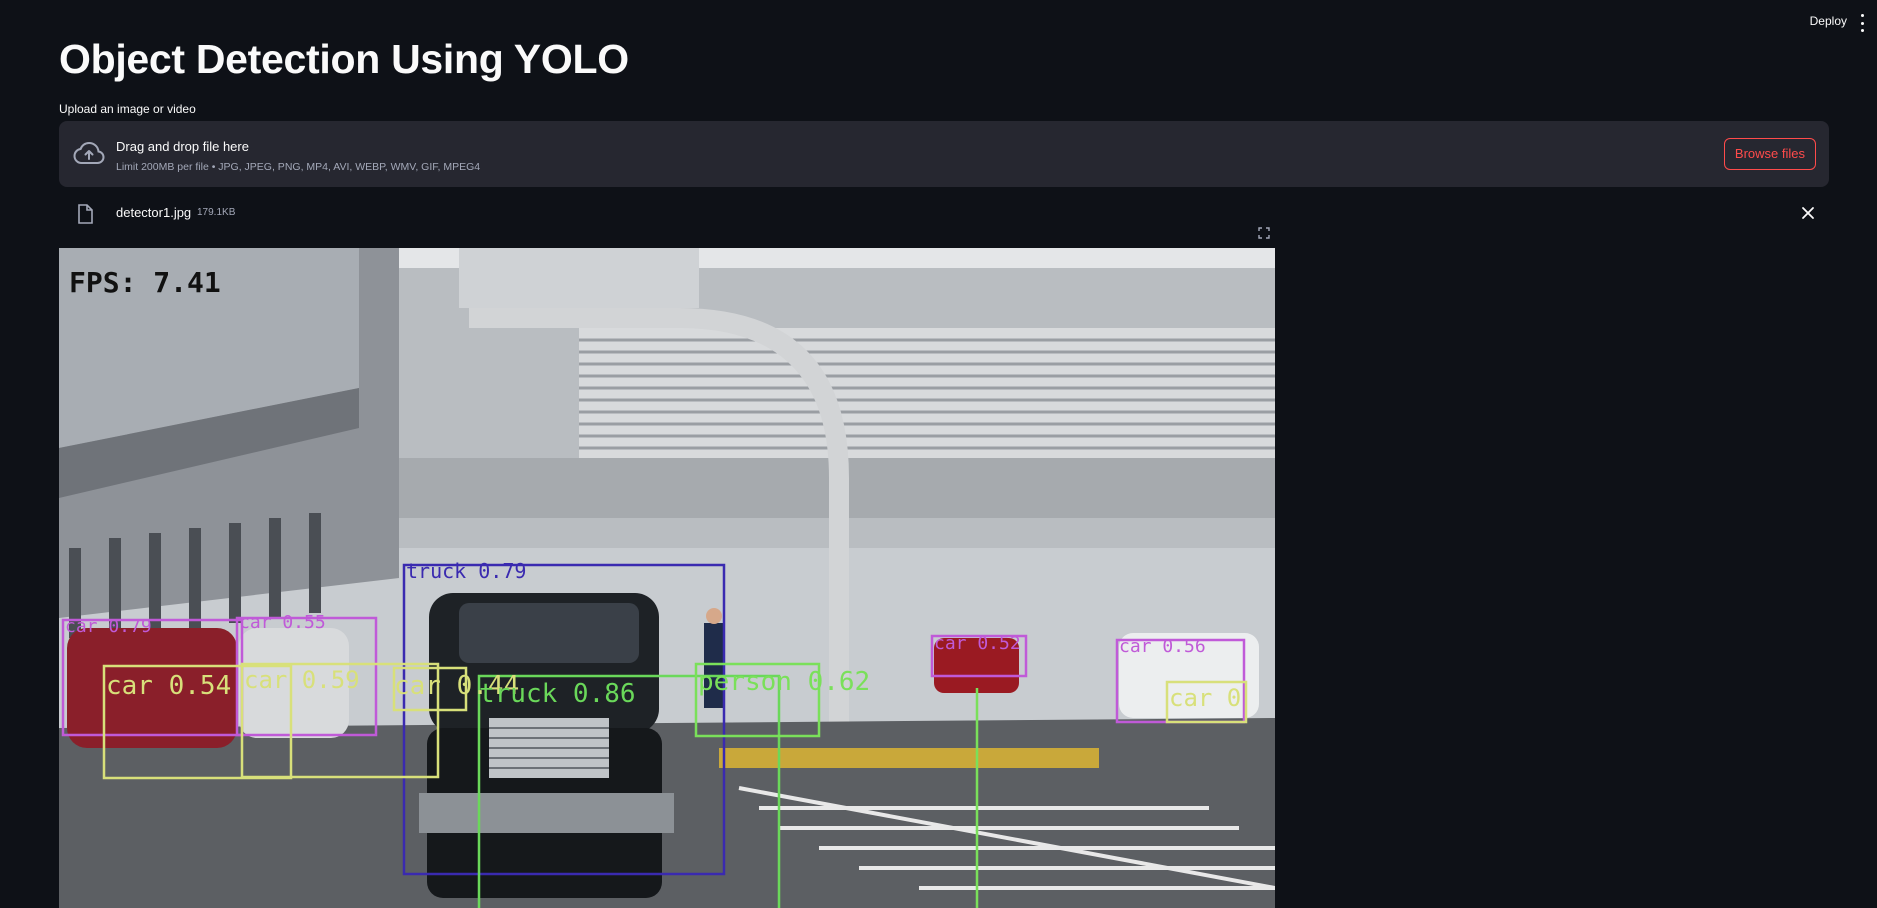 The height and width of the screenshot is (908, 1877). I want to click on fullscreen-icon, so click(1264, 233).